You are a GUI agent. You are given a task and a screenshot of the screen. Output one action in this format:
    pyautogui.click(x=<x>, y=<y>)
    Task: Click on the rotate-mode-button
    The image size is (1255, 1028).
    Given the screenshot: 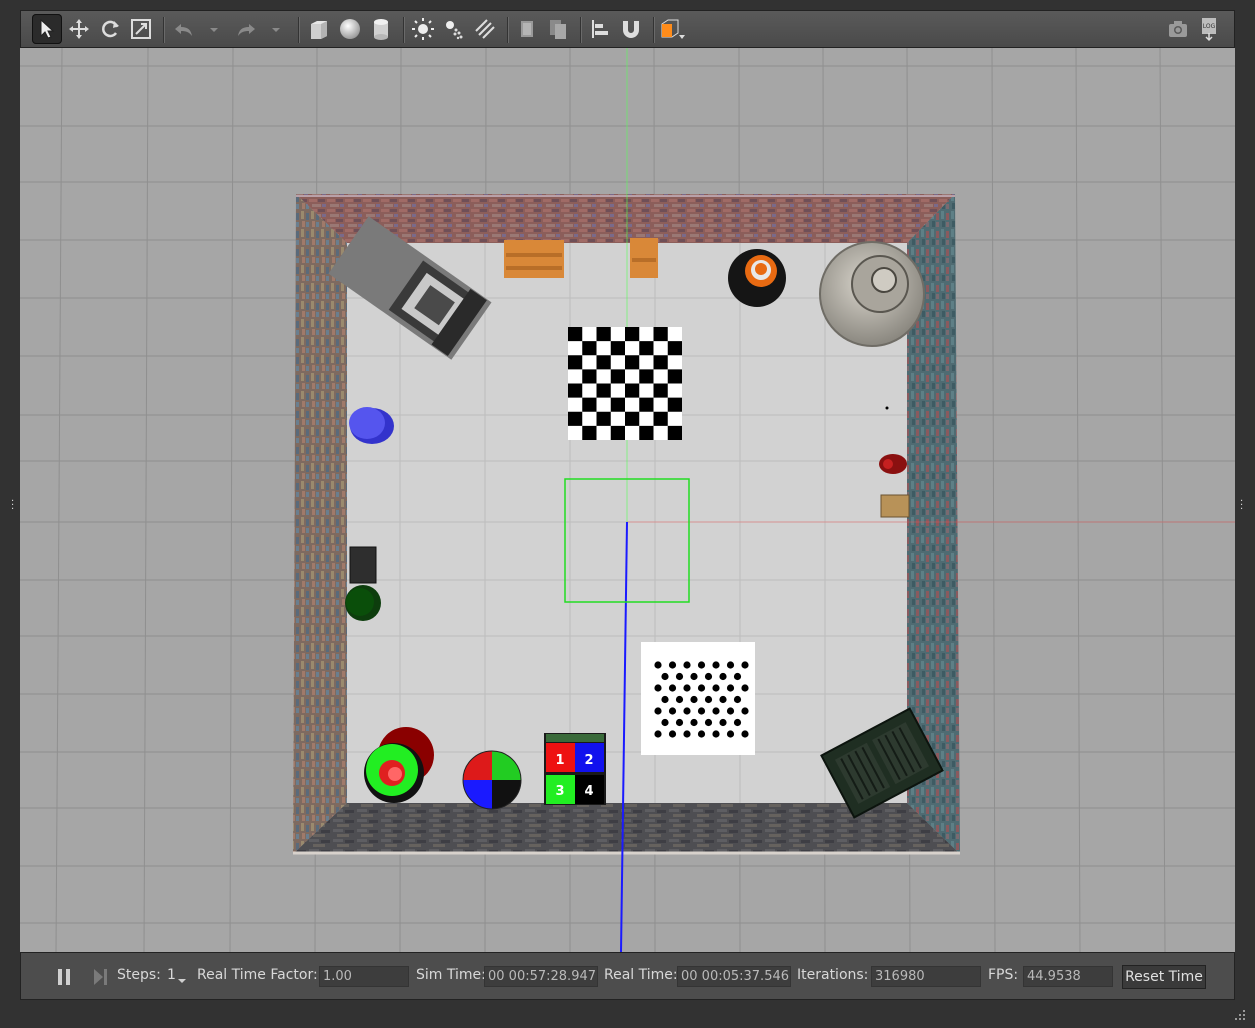 What is the action you would take?
    pyautogui.click(x=110, y=29)
    